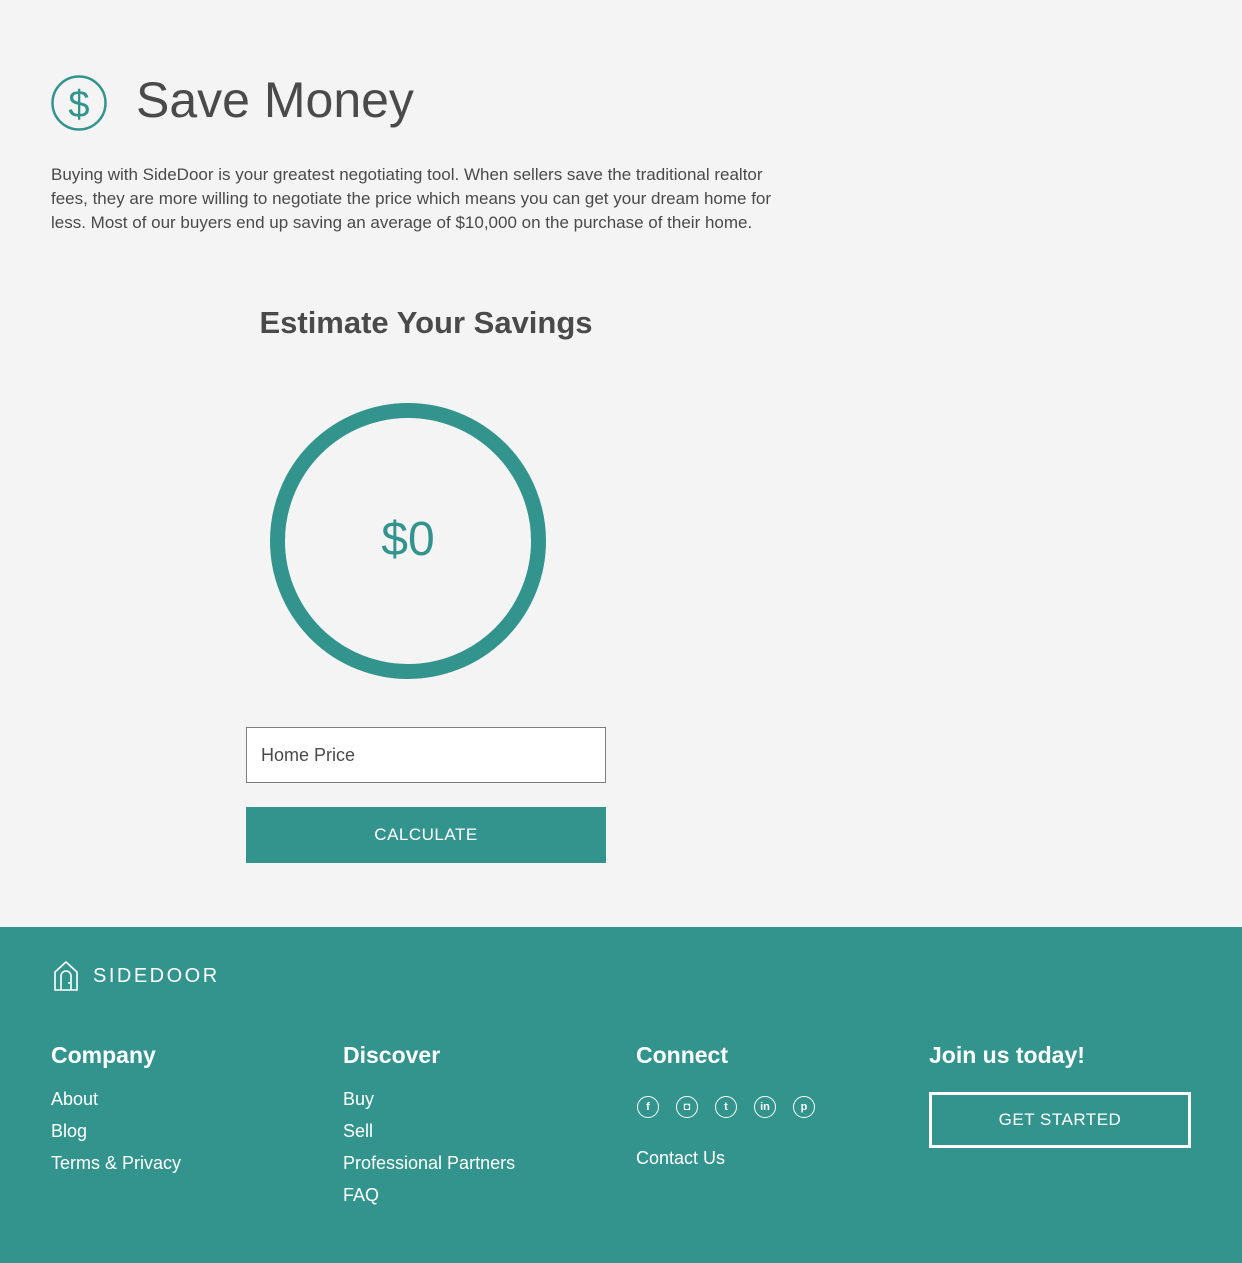  What do you see at coordinates (426, 835) in the screenshot?
I see `calculate-button: CALCULATE` at bounding box center [426, 835].